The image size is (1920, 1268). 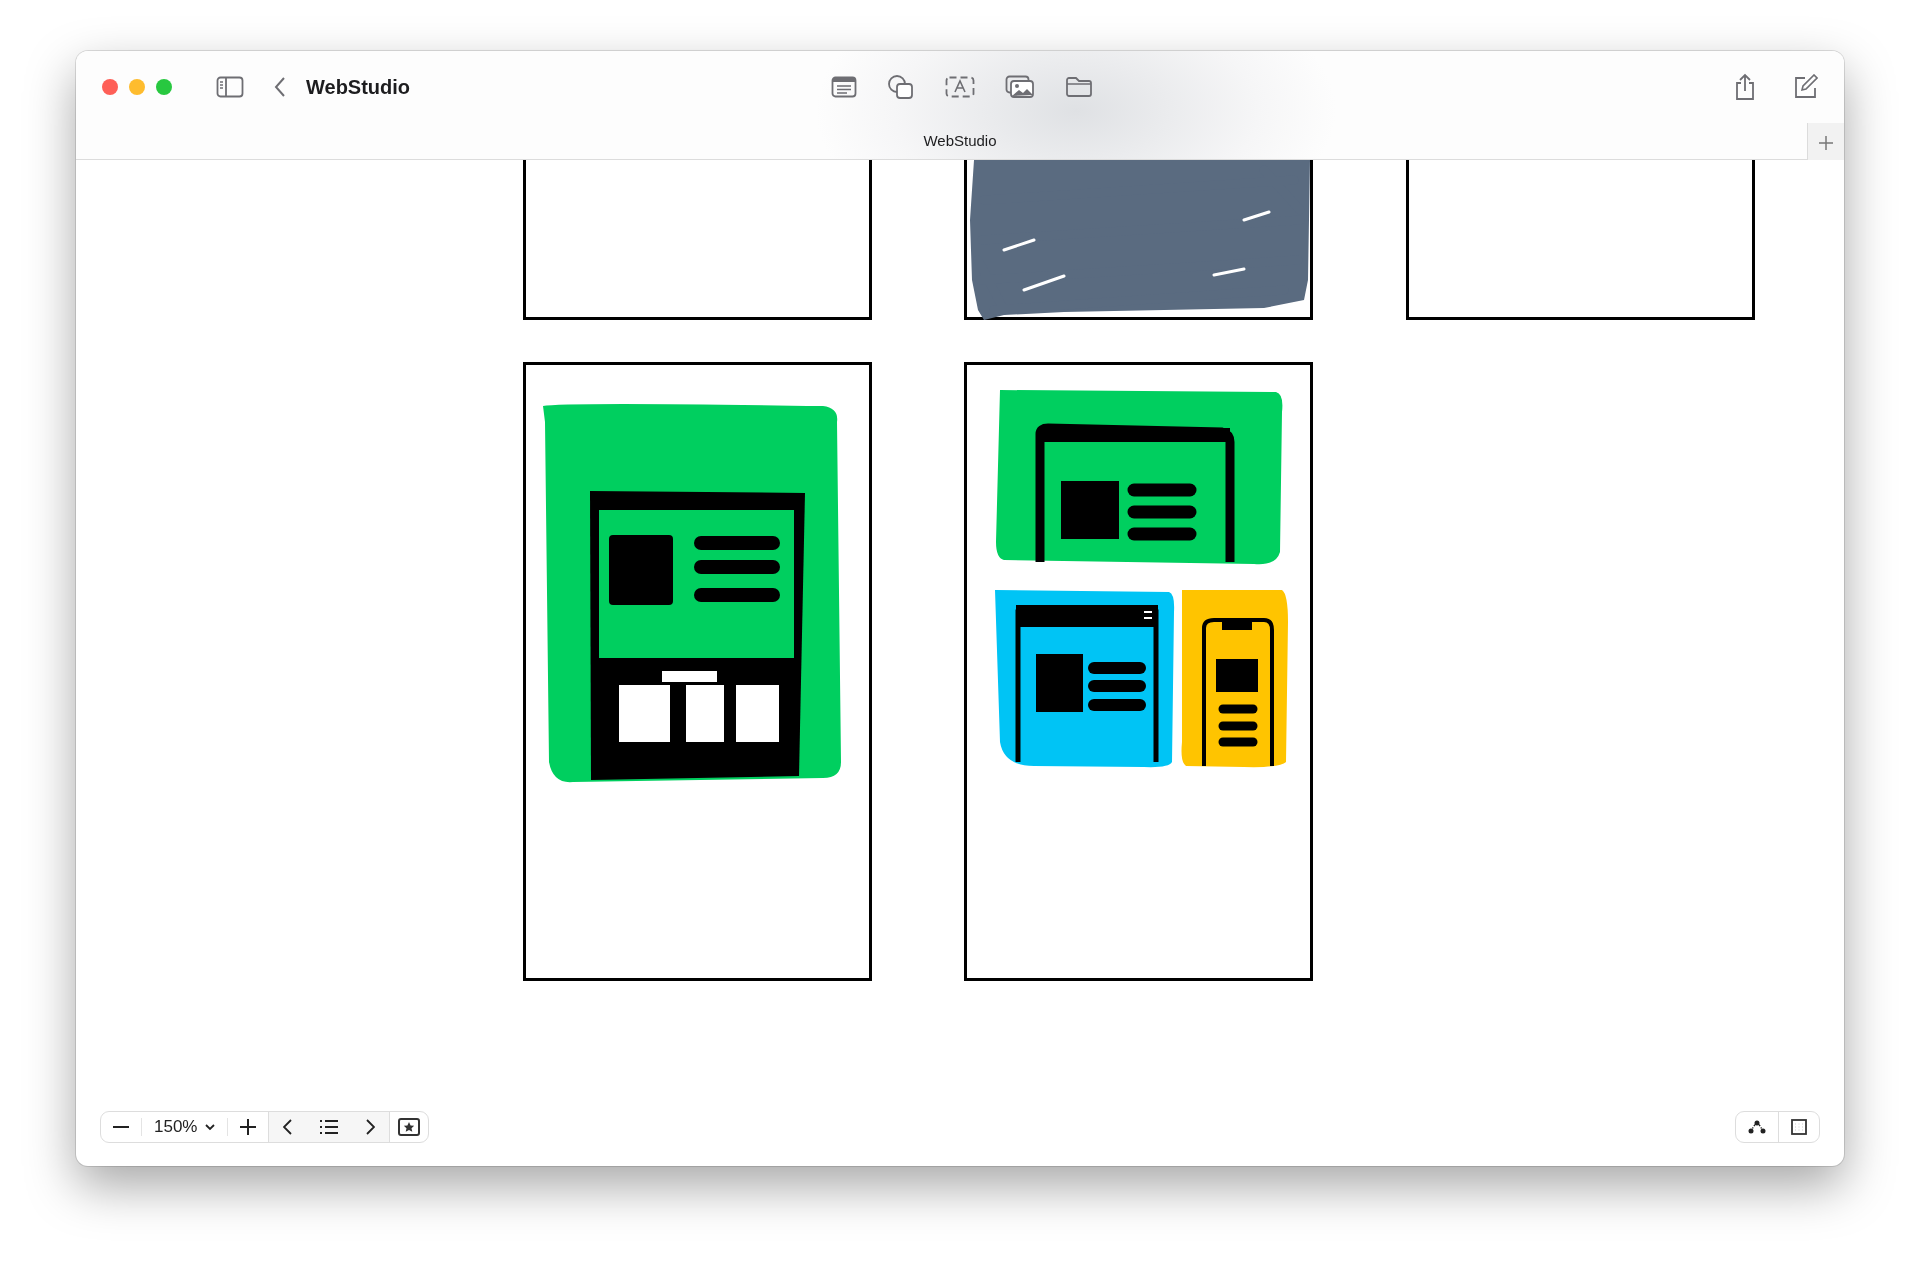 I want to click on connector-nodes-icon, so click(x=1757, y=1127).